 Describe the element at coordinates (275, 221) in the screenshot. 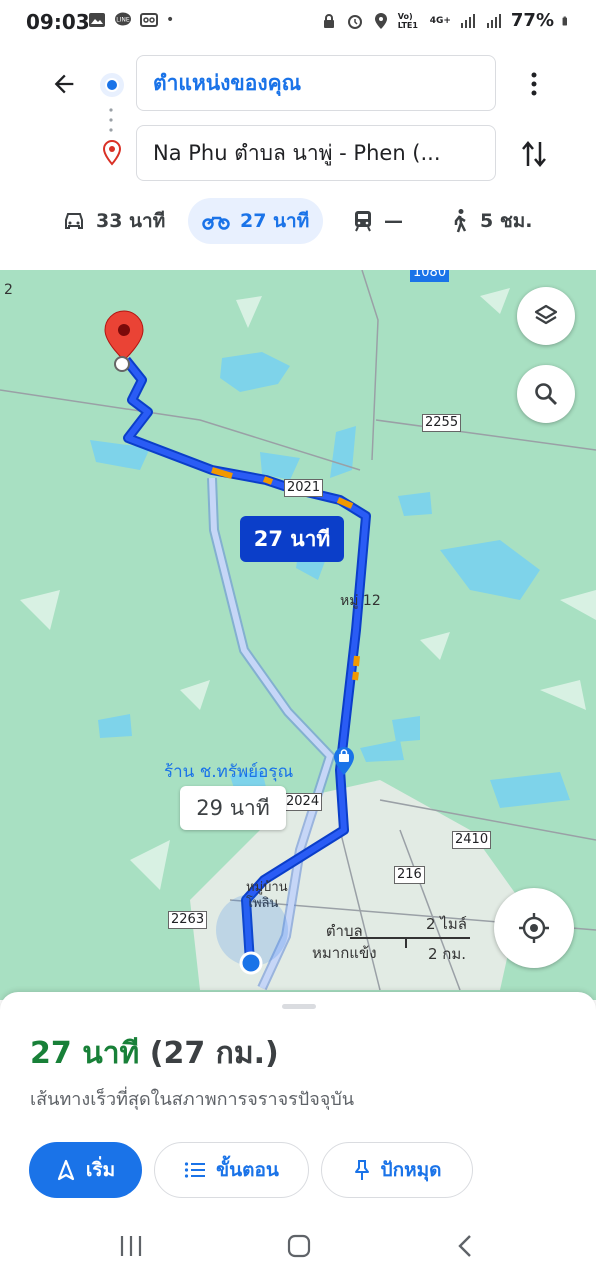

I see `mode-motorcycle-label: 27 นาที` at that location.